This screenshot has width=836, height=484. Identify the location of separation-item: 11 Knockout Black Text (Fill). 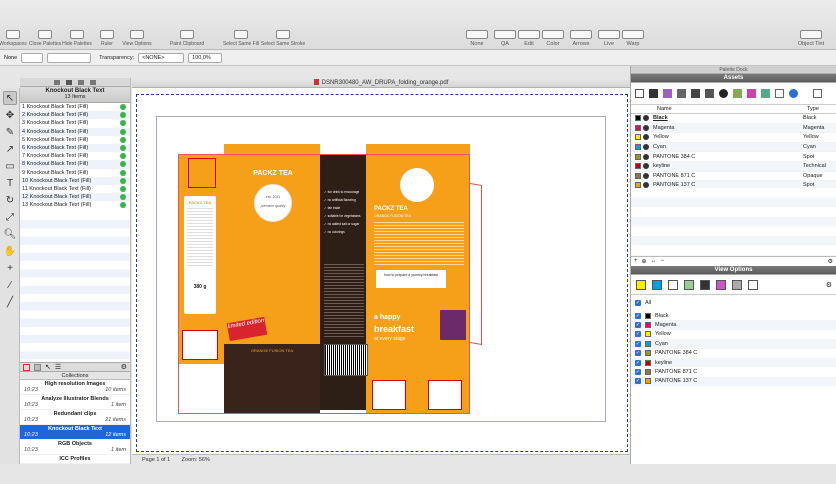
(75, 189).